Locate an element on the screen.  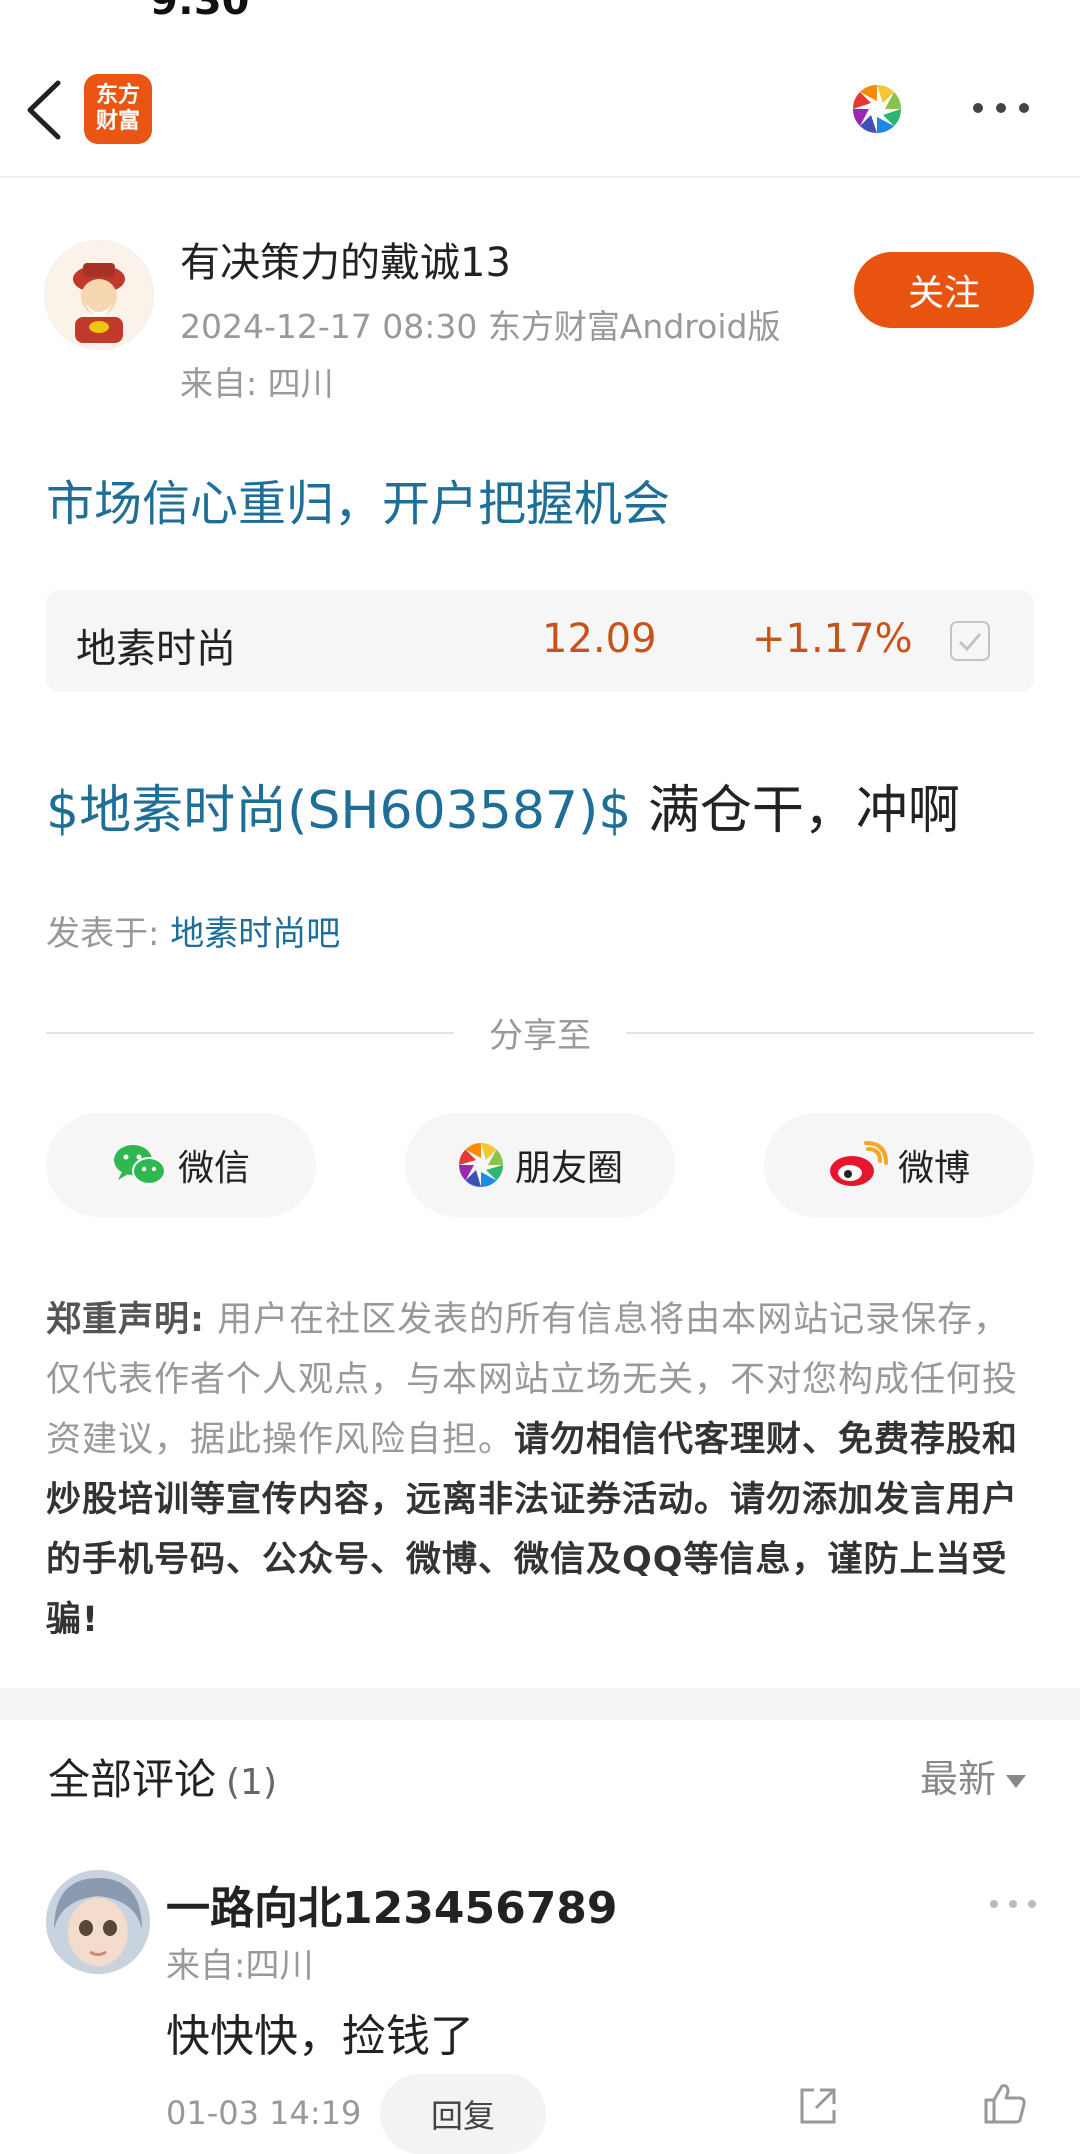
share-moments-label: 朋友圈 is located at coordinates (568, 1168).